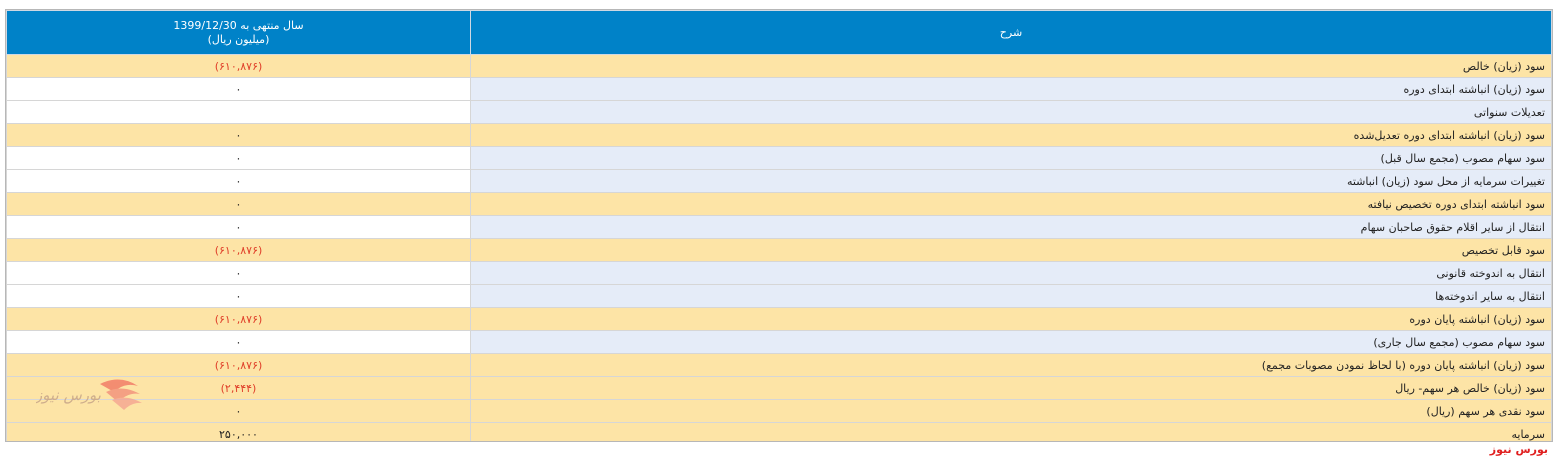 Image resolution: width=1564 pixels, height=460 pixels. I want to click on row-label: سود قابل تخصیص, so click(1011, 250).